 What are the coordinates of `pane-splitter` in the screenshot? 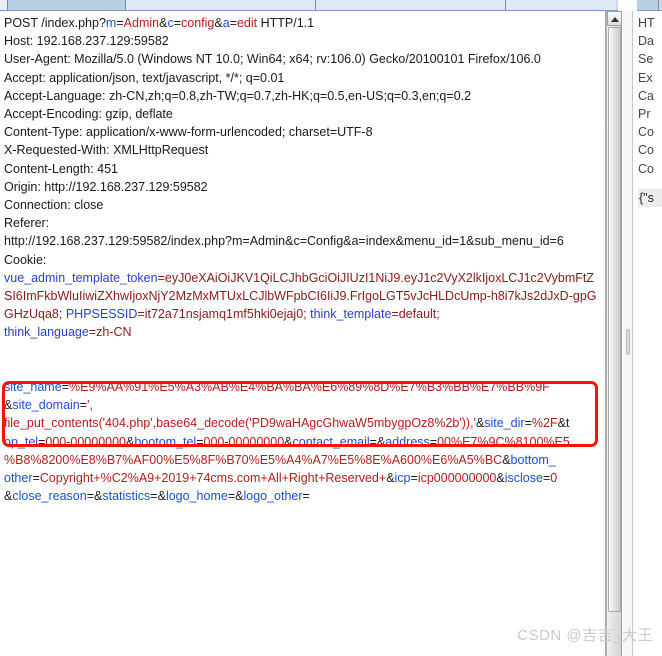 It's located at (628, 333).